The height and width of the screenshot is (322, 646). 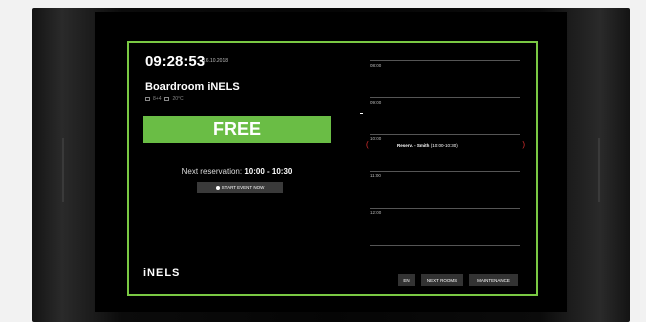 What do you see at coordinates (178, 99) in the screenshot?
I see `amenity-temperature: 20°C` at bounding box center [178, 99].